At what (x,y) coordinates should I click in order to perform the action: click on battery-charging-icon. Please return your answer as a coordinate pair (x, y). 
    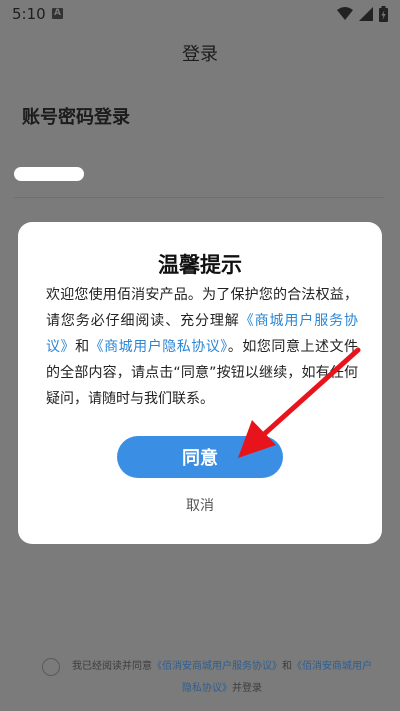
    Looking at the image, I should click on (383, 14).